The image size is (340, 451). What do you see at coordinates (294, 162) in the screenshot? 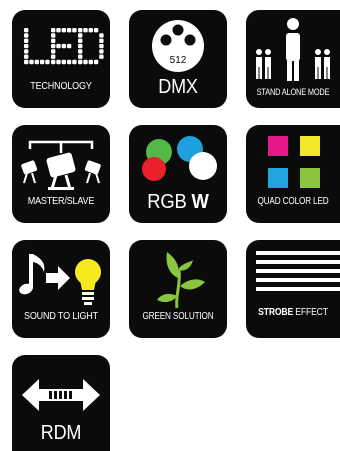
I see `four-color-squares-icon` at bounding box center [294, 162].